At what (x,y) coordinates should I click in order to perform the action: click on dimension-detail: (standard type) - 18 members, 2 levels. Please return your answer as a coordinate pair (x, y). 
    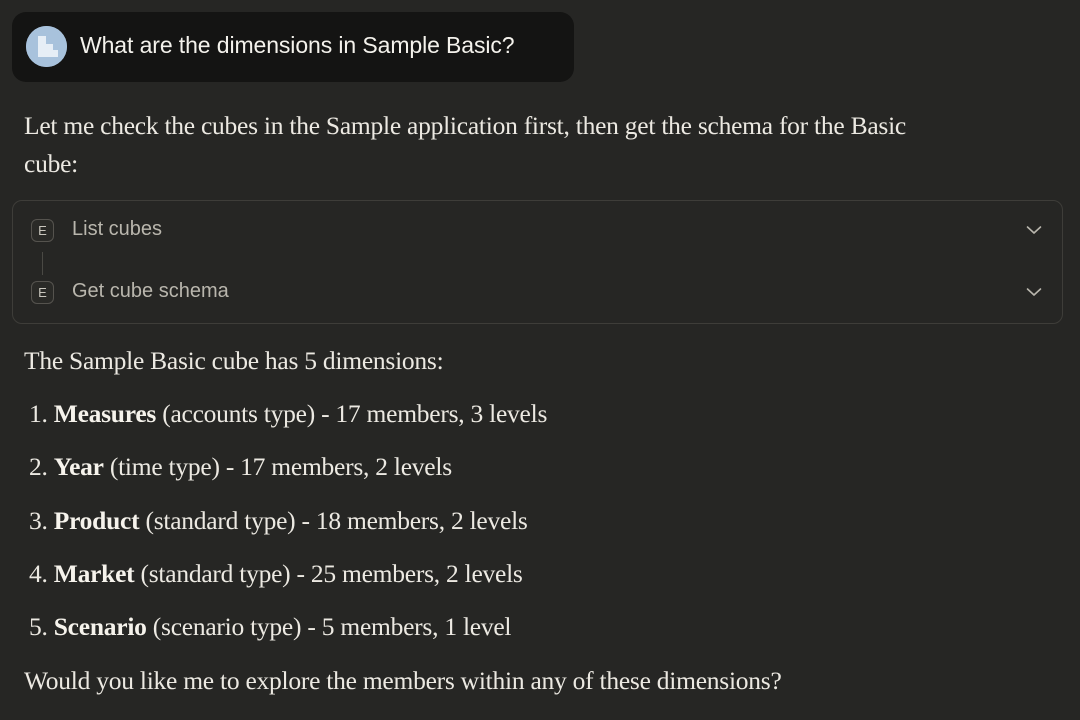
    Looking at the image, I should click on (336, 520).